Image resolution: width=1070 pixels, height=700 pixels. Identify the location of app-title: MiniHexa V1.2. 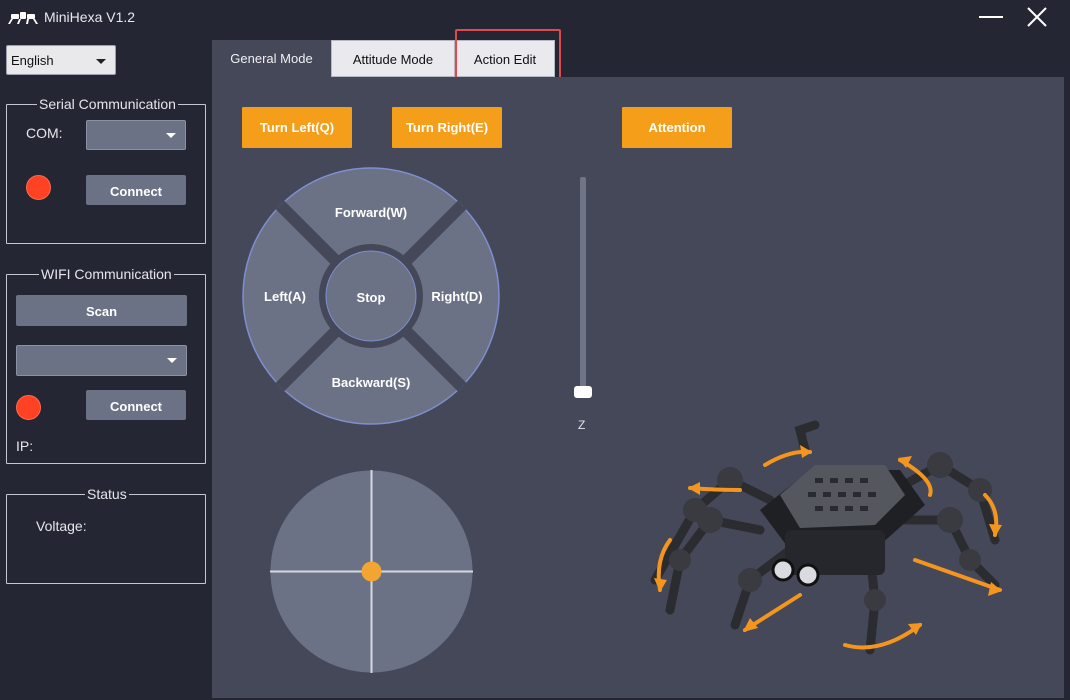
(90, 17).